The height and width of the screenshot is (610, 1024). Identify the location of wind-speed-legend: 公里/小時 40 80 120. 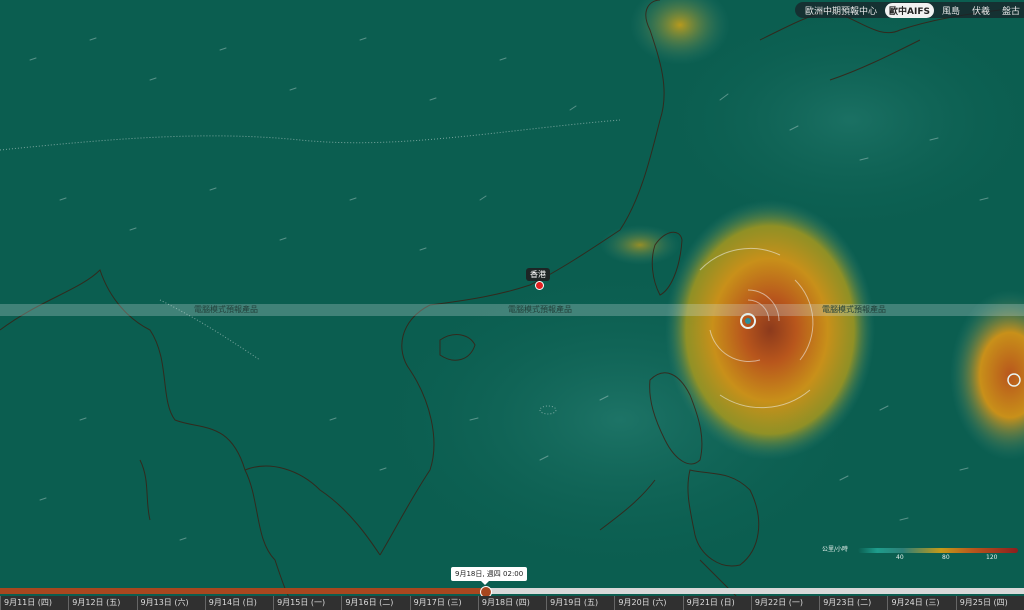
(920, 556).